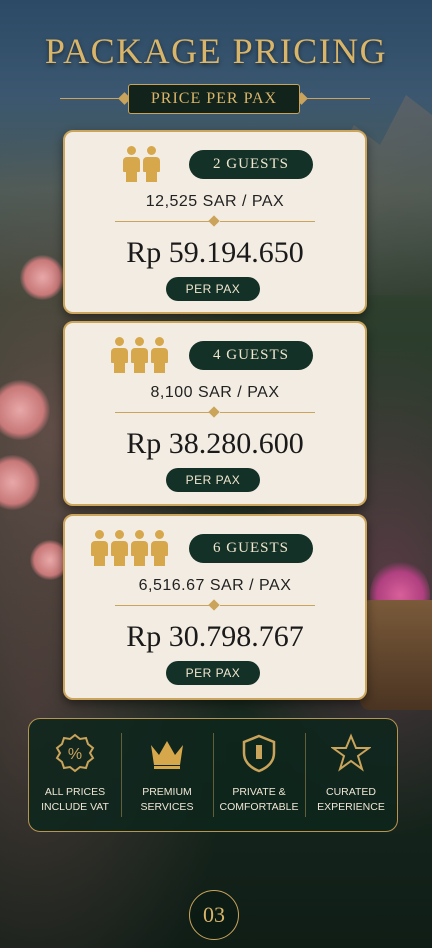 This screenshot has height=948, width=432. What do you see at coordinates (351, 752) in the screenshot?
I see `star-icon` at bounding box center [351, 752].